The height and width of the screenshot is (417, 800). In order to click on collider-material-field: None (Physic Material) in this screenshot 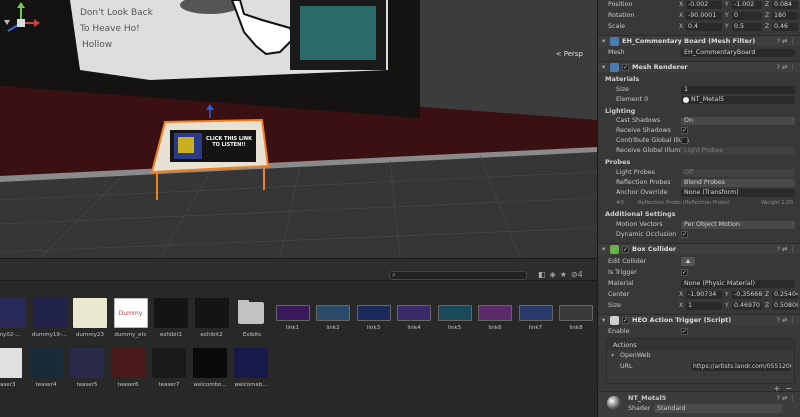, I will do `click(738, 284)`.